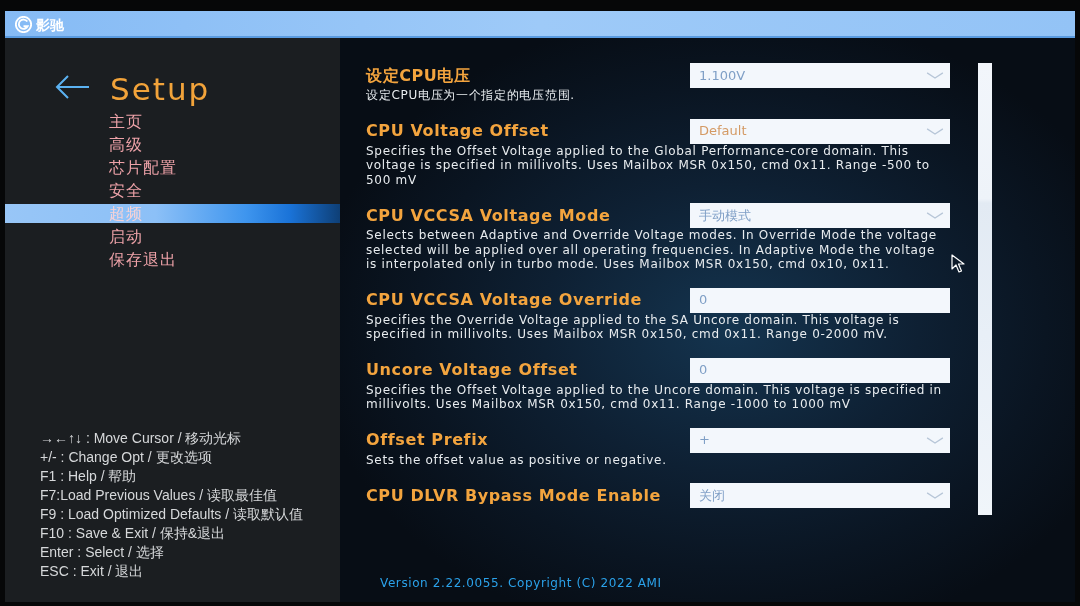 This screenshot has width=1080, height=606. Describe the element at coordinates (141, 438) in the screenshot. I see `key-help-text: →←↑↓ : Move Cursor / 移动光标` at that location.